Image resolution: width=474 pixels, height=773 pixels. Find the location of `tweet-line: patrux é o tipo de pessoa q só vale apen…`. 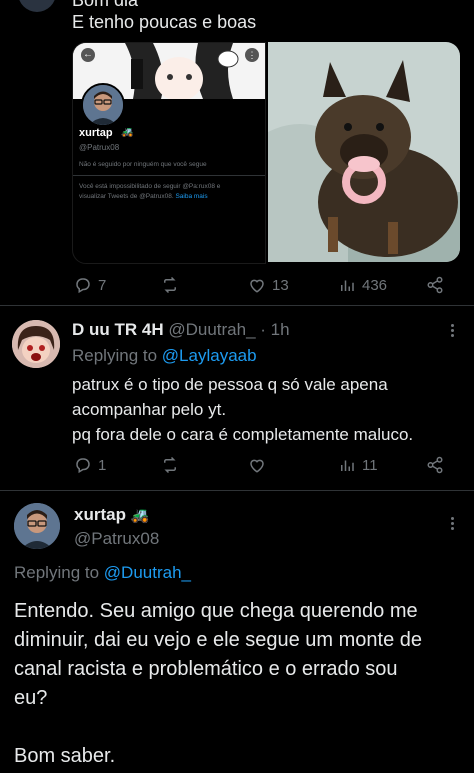

tweet-line: patrux é o tipo de pessoa q só vale apen… is located at coordinates (230, 384).